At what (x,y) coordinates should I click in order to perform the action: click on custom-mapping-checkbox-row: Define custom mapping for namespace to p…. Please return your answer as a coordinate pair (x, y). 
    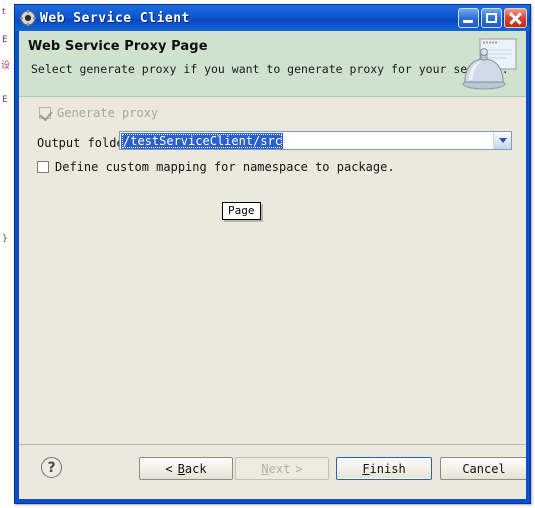
    Looking at the image, I should click on (216, 167).